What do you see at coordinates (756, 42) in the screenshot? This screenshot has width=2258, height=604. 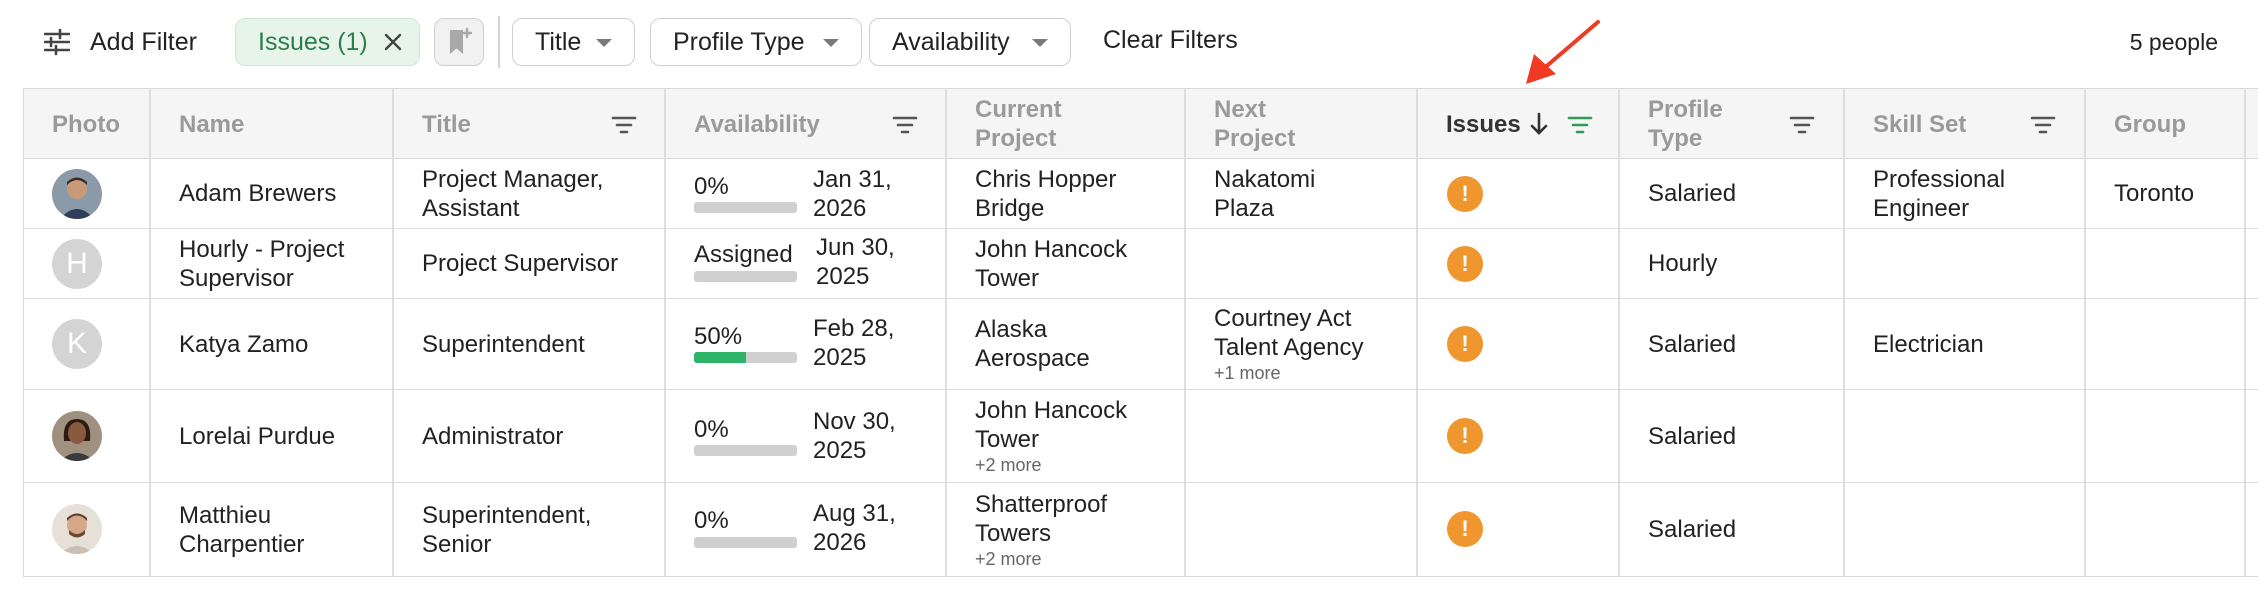 I see `profile-type-filter-dropdown: Profile Type` at bounding box center [756, 42].